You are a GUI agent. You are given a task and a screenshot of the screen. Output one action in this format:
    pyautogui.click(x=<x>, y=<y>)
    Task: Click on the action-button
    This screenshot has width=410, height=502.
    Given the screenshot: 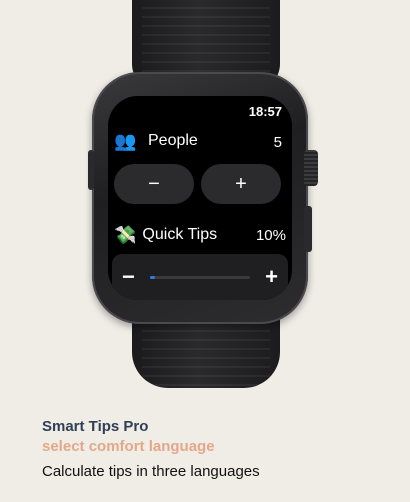 What is the action you would take?
    pyautogui.click(x=91, y=170)
    